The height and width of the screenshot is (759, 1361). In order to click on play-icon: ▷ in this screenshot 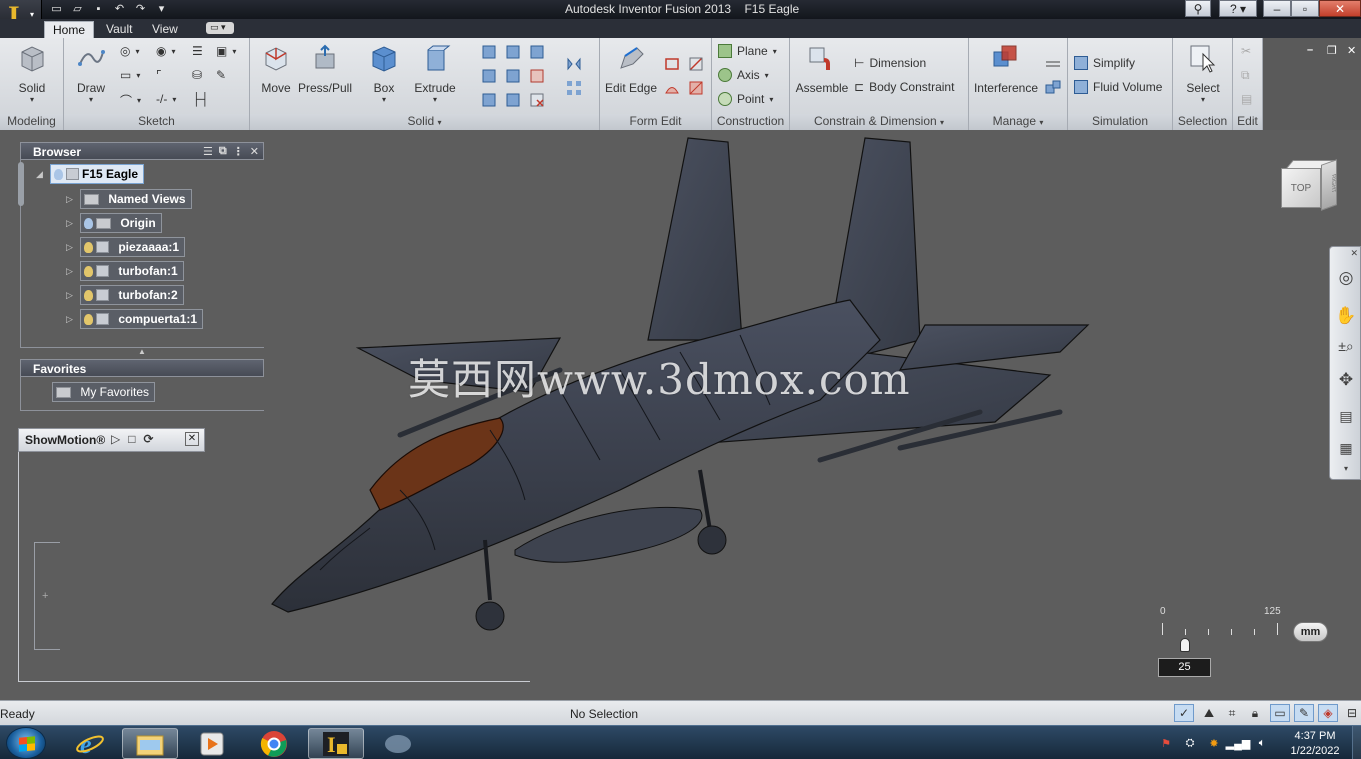, I will do `click(115, 439)`.